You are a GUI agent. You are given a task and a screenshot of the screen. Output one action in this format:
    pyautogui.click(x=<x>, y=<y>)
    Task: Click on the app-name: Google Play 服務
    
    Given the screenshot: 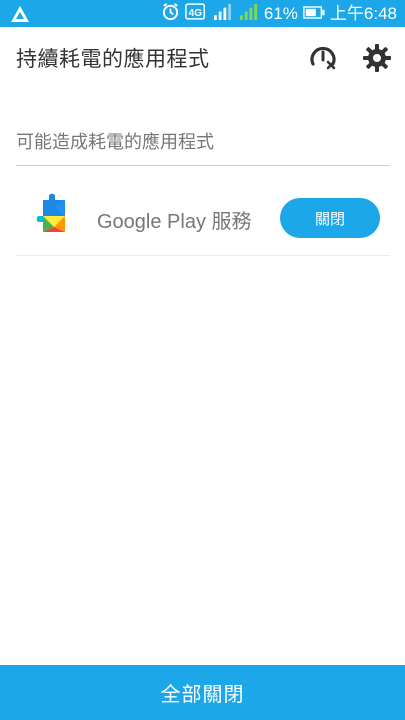 What is the action you would take?
    pyautogui.click(x=174, y=222)
    